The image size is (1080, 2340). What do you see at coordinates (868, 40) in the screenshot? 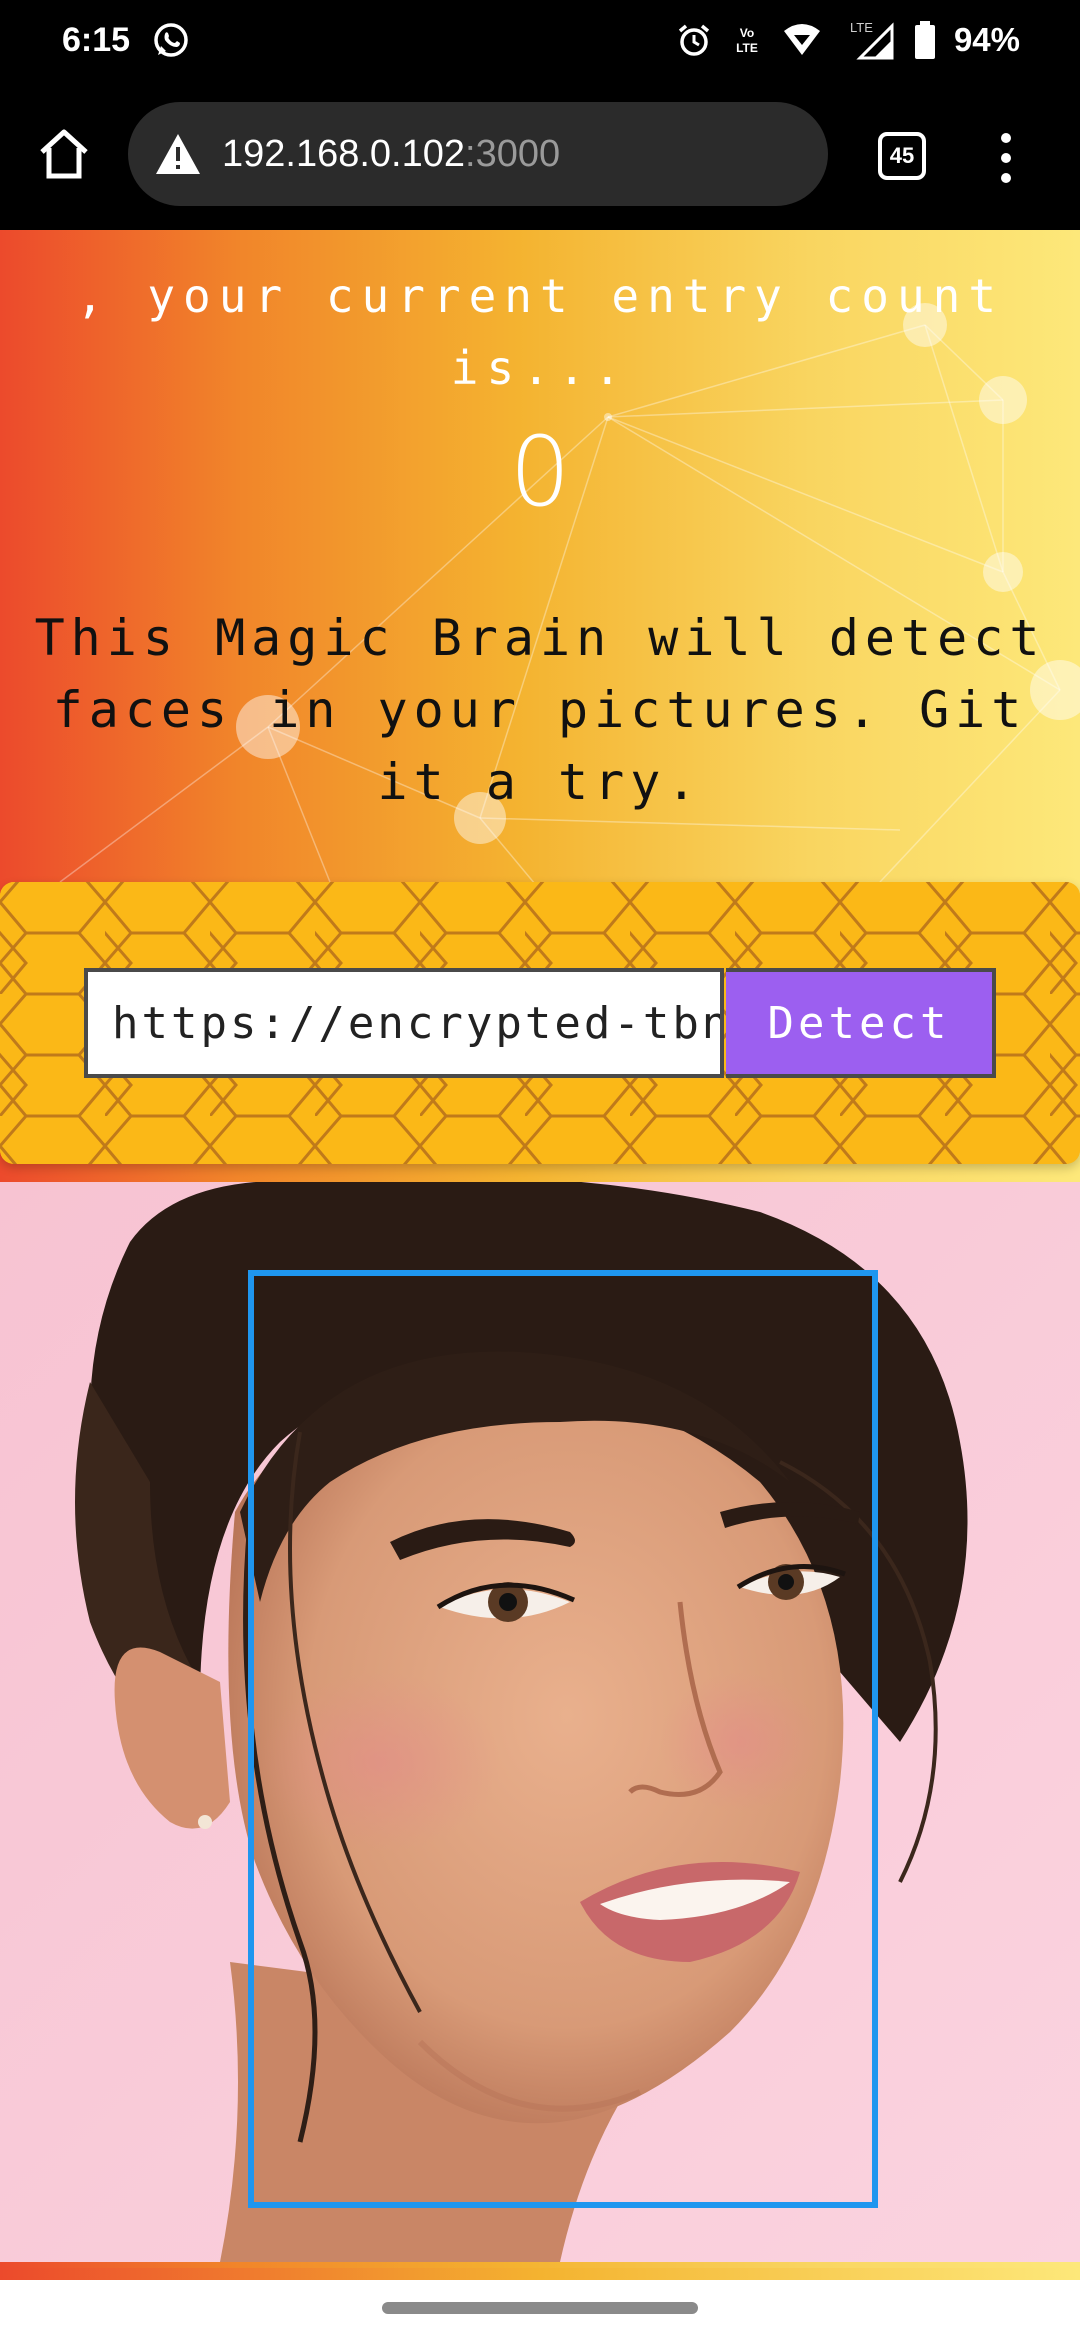
I see `signal-icon: LTE` at bounding box center [868, 40].